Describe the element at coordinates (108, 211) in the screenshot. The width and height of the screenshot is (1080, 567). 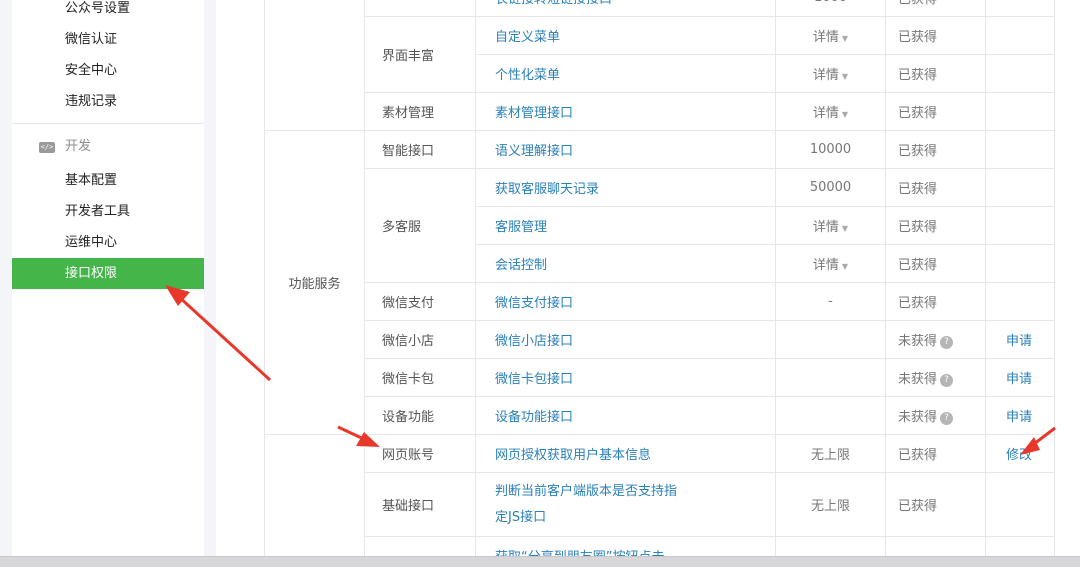
I see `sidebar-item-dev-tools: 开发者工具` at that location.